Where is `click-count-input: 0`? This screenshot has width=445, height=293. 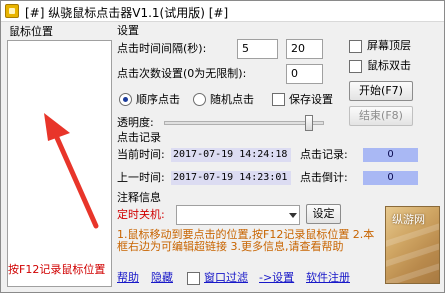
click-count-input: 0 is located at coordinates (304, 74).